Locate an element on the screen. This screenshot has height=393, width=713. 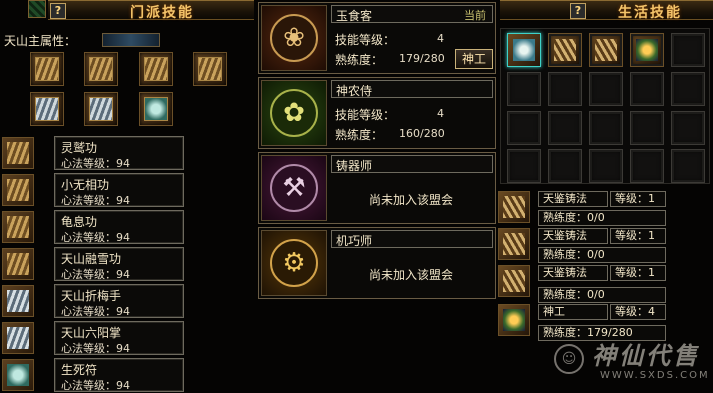
profession-card-yushike: ❀ 玉食客 当前 技能等级： 4 熟练度： 179/280 神工 is located at coordinates (377, 38).